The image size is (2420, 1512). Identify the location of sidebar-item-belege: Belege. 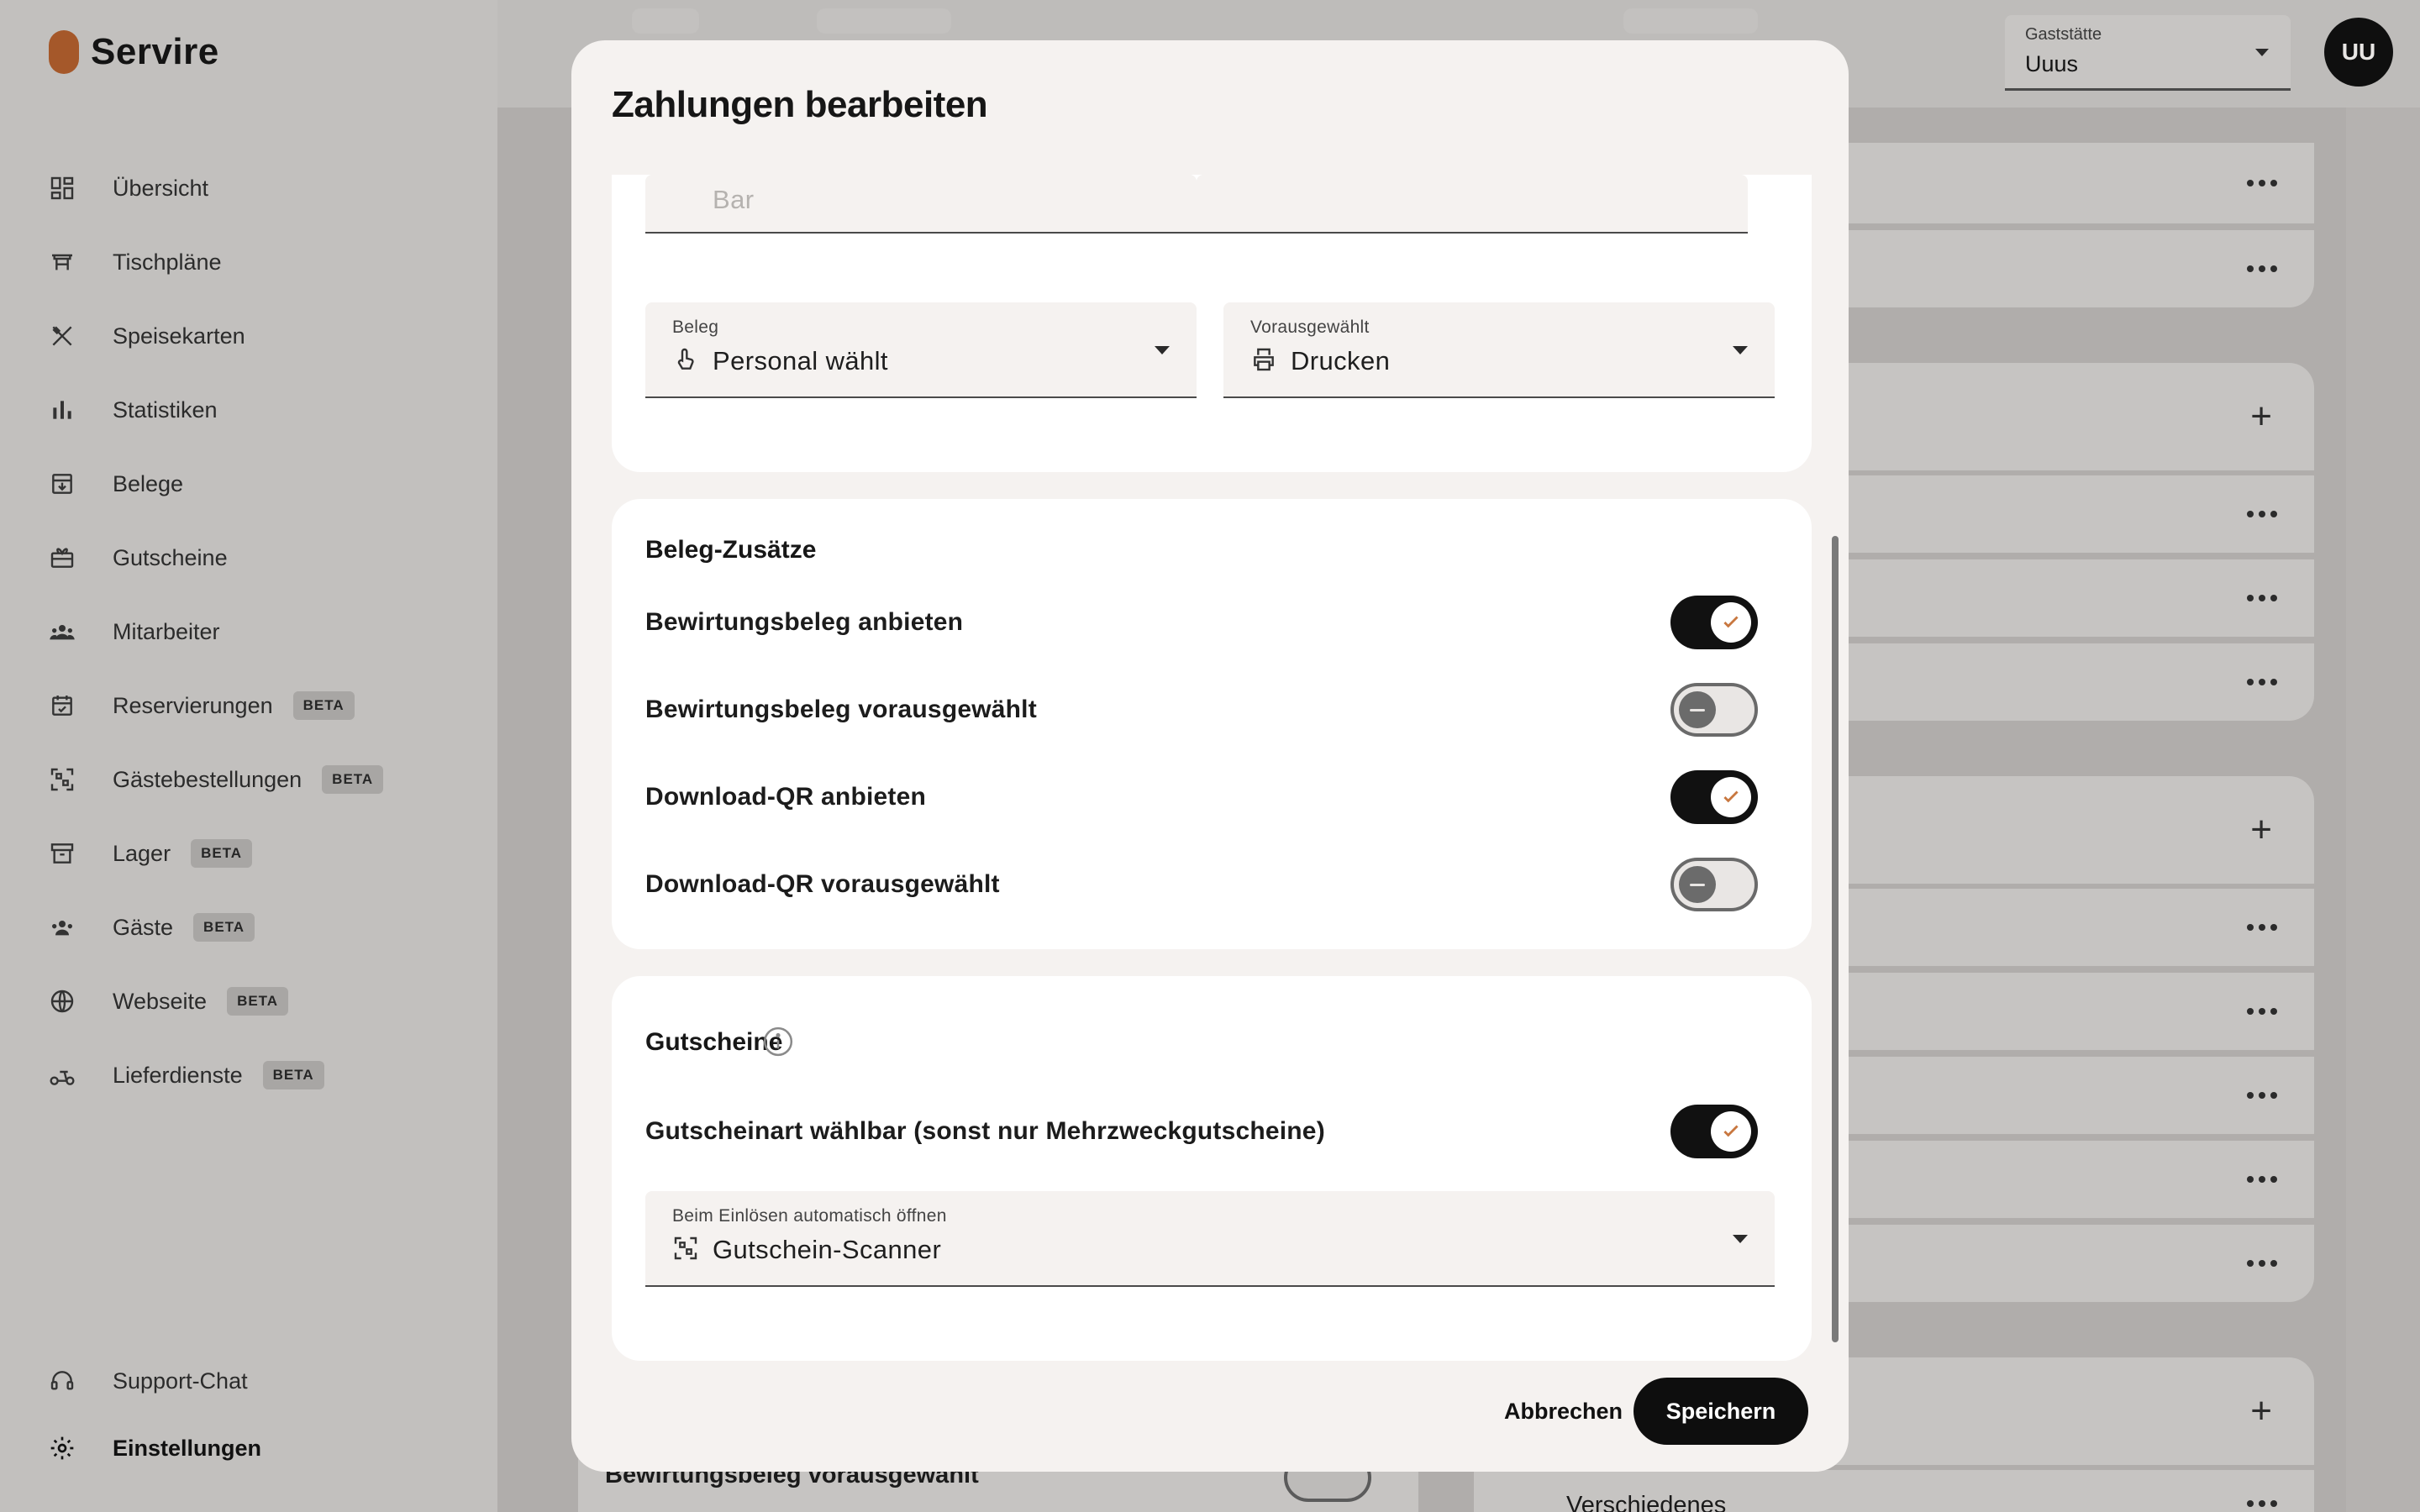
(215, 484).